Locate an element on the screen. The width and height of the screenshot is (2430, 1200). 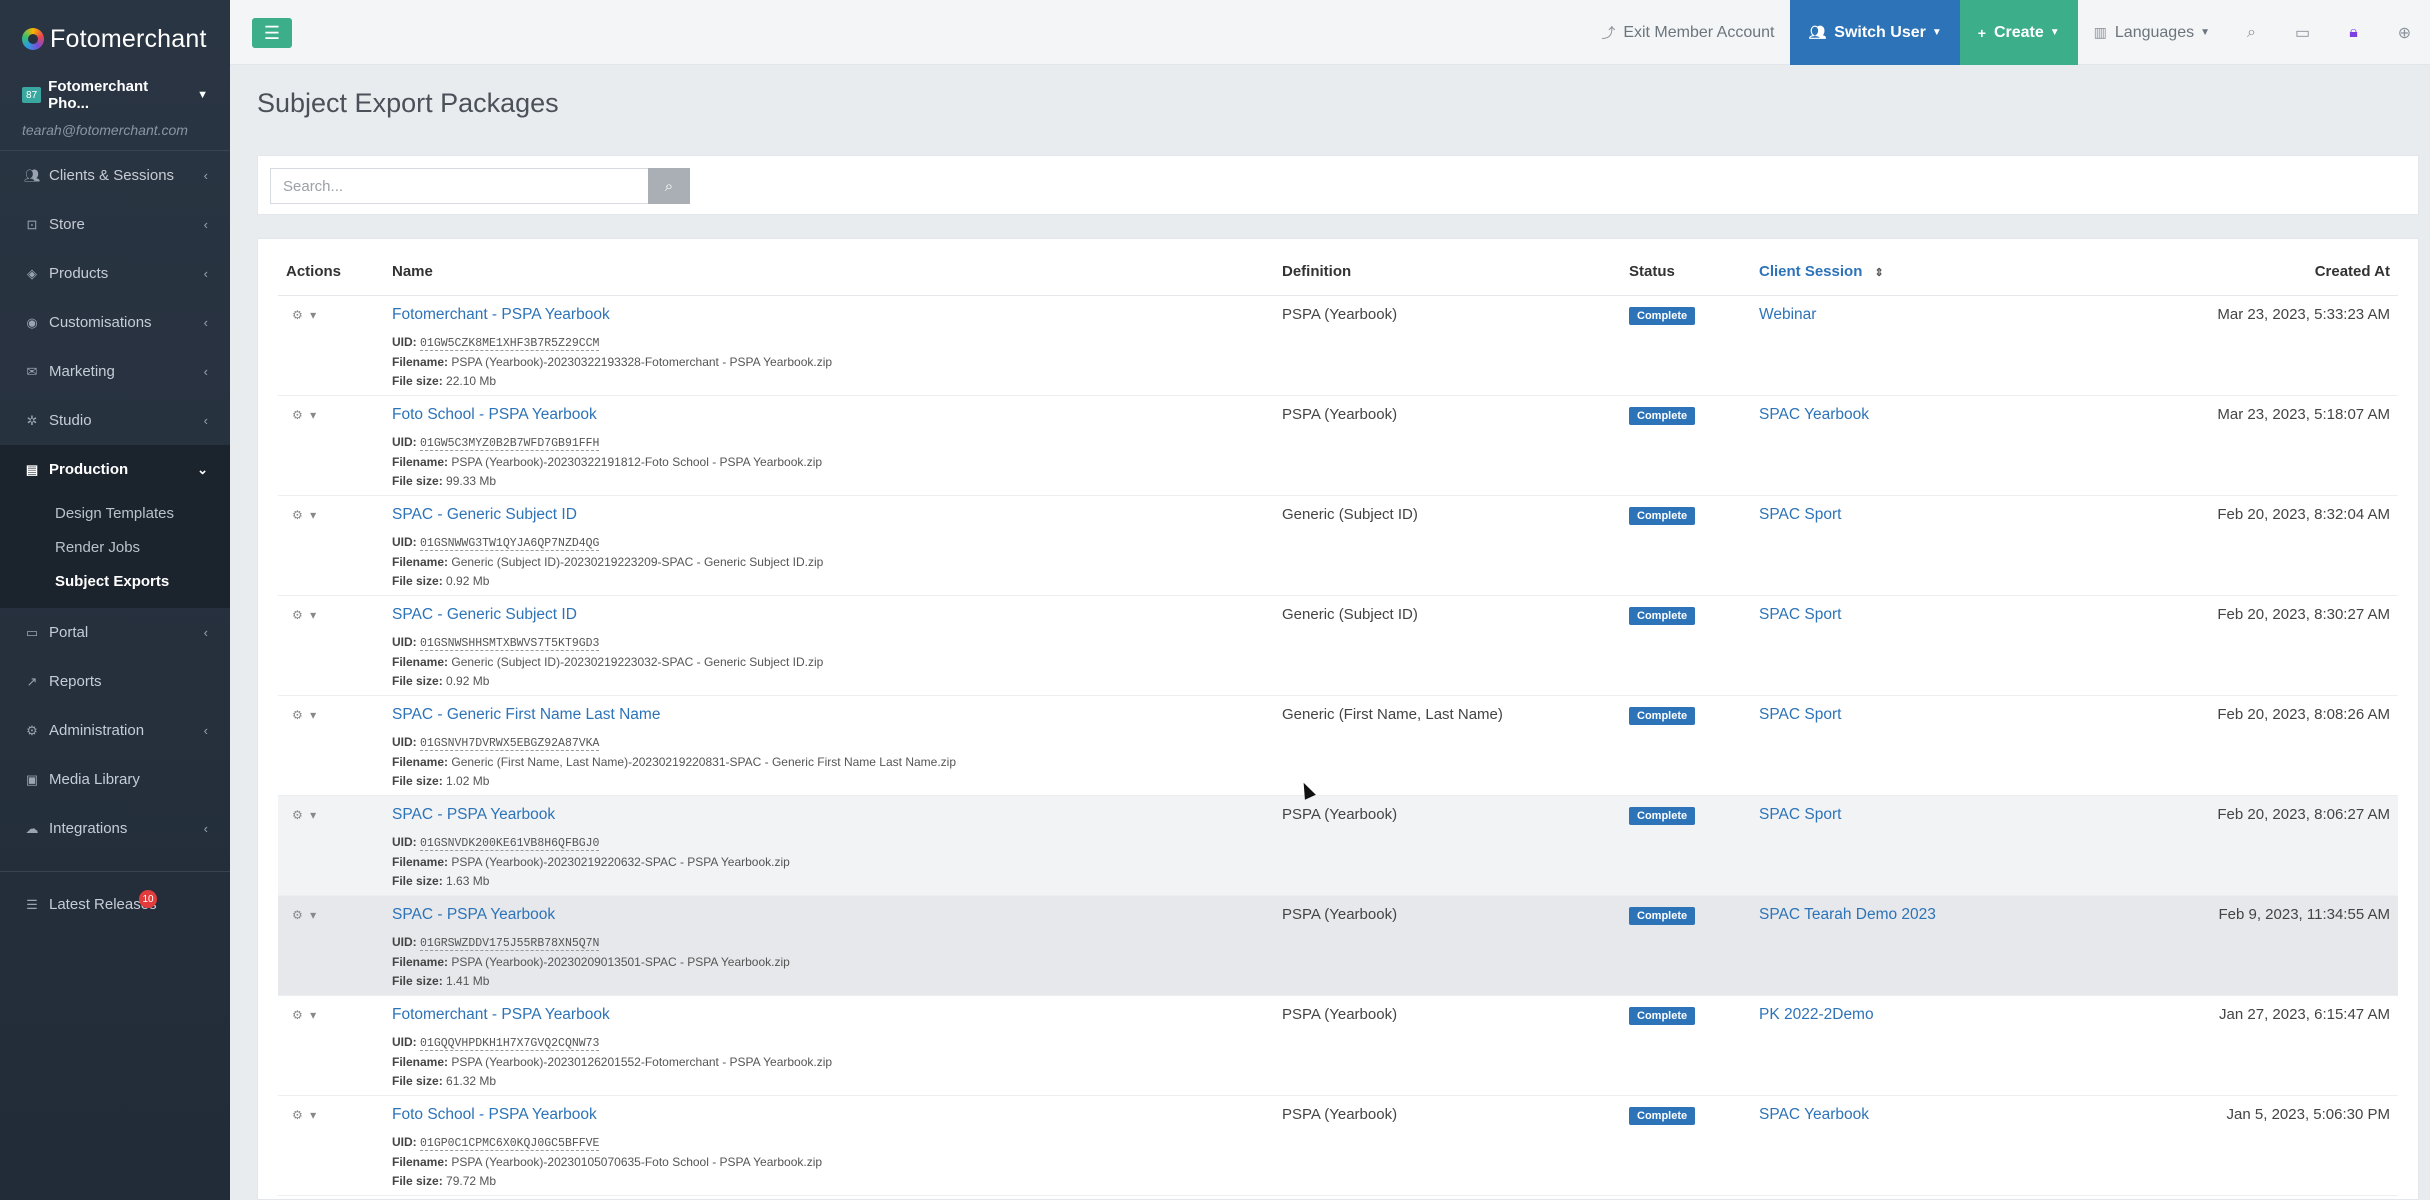
uid-value: 01GSNVH7DVRWX5EBGZ92A87VKA is located at coordinates (510, 743).